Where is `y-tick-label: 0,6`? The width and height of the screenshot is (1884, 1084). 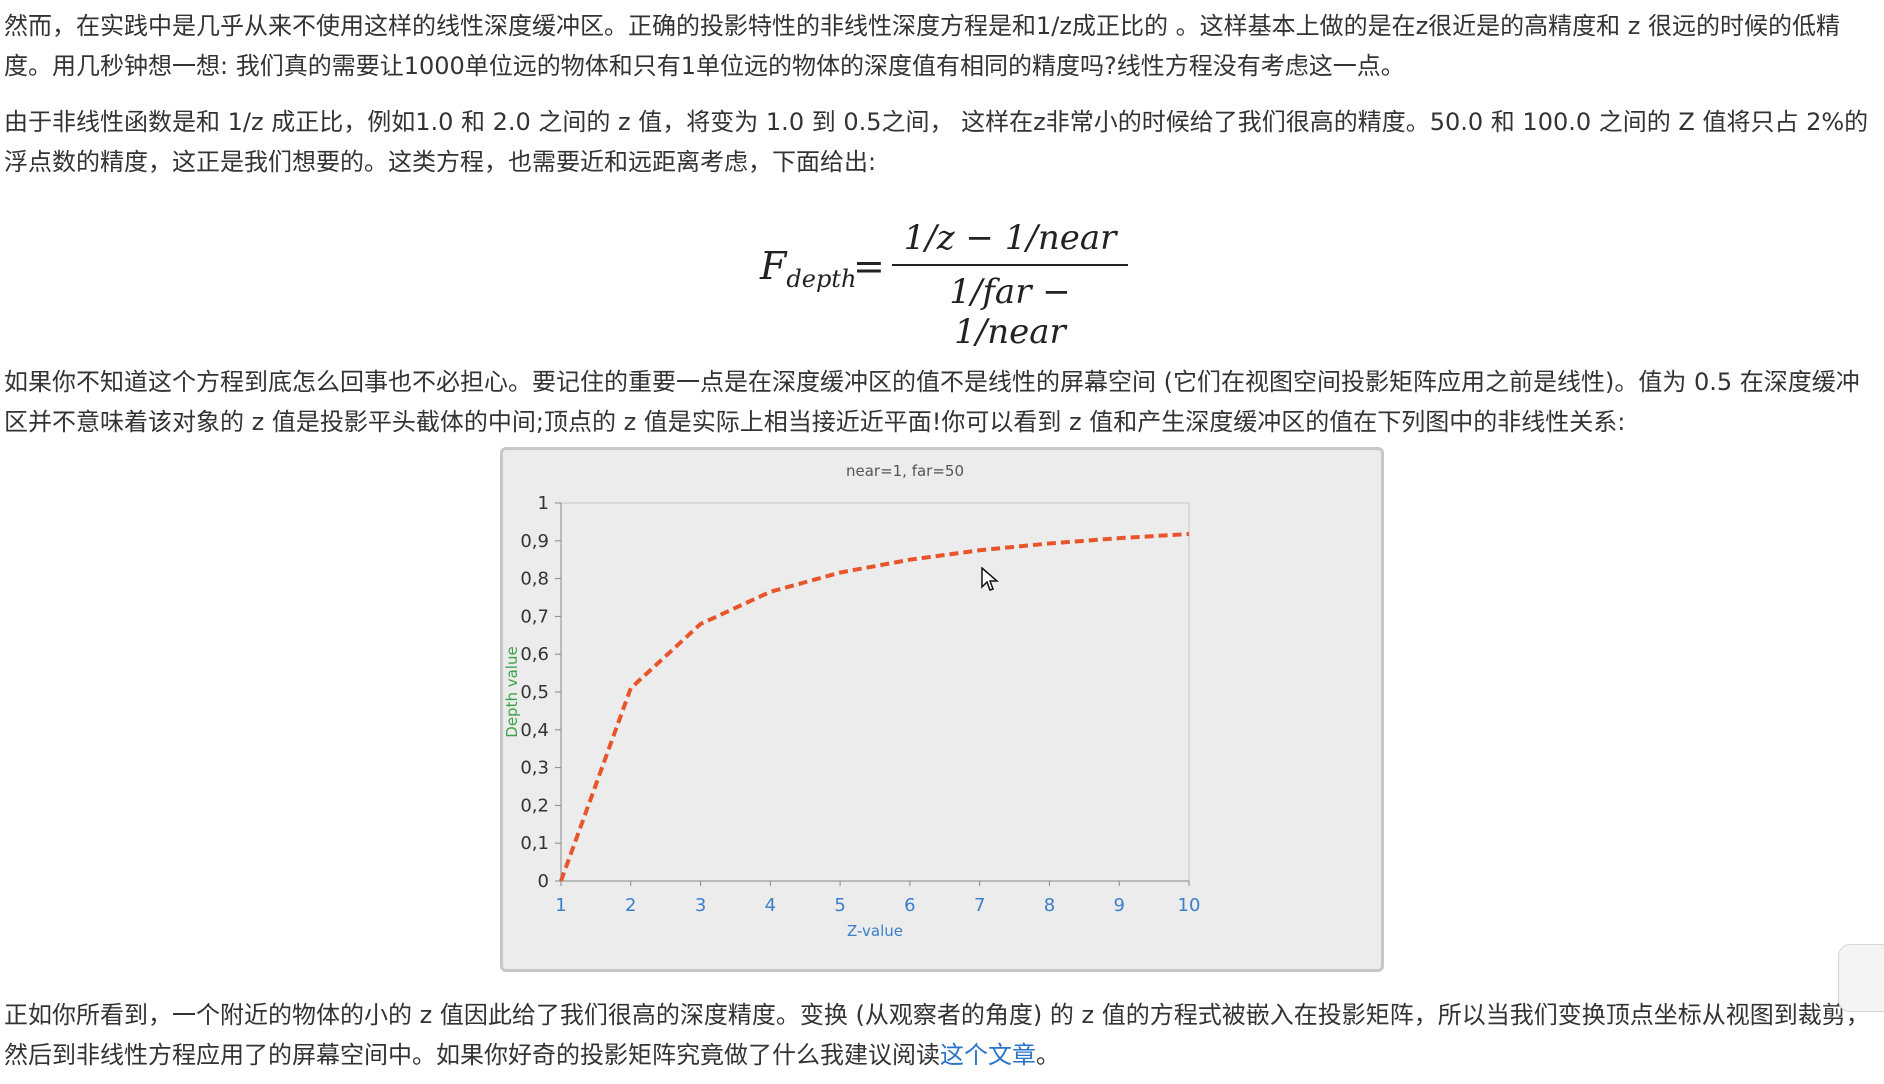 y-tick-label: 0,6 is located at coordinates (534, 654).